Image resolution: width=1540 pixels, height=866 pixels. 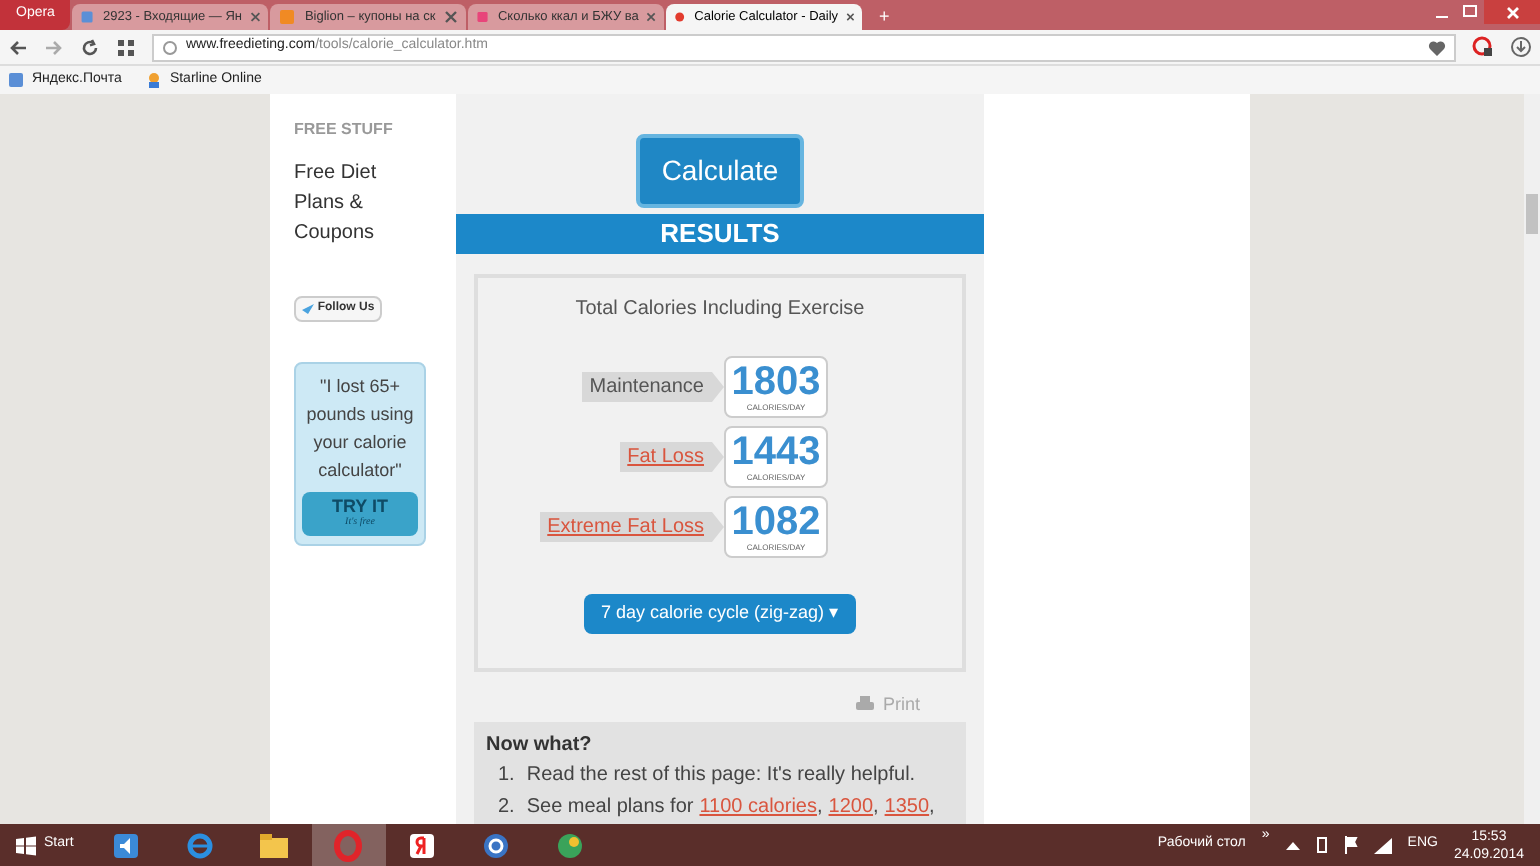 What do you see at coordinates (1350, 845) in the screenshot?
I see `flag-icon` at bounding box center [1350, 845].